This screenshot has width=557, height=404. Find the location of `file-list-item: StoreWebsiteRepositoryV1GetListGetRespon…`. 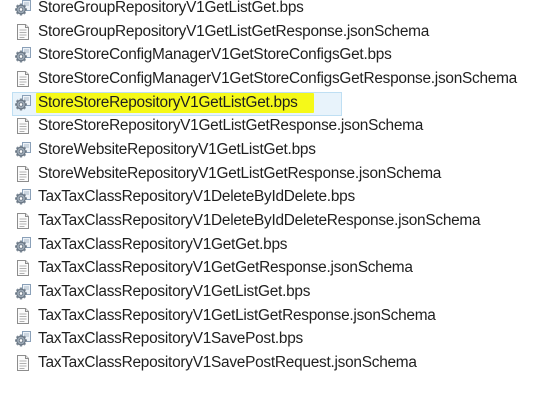

file-list-item: StoreWebsiteRepositoryV1GetListGetRespon… is located at coordinates (278, 174).